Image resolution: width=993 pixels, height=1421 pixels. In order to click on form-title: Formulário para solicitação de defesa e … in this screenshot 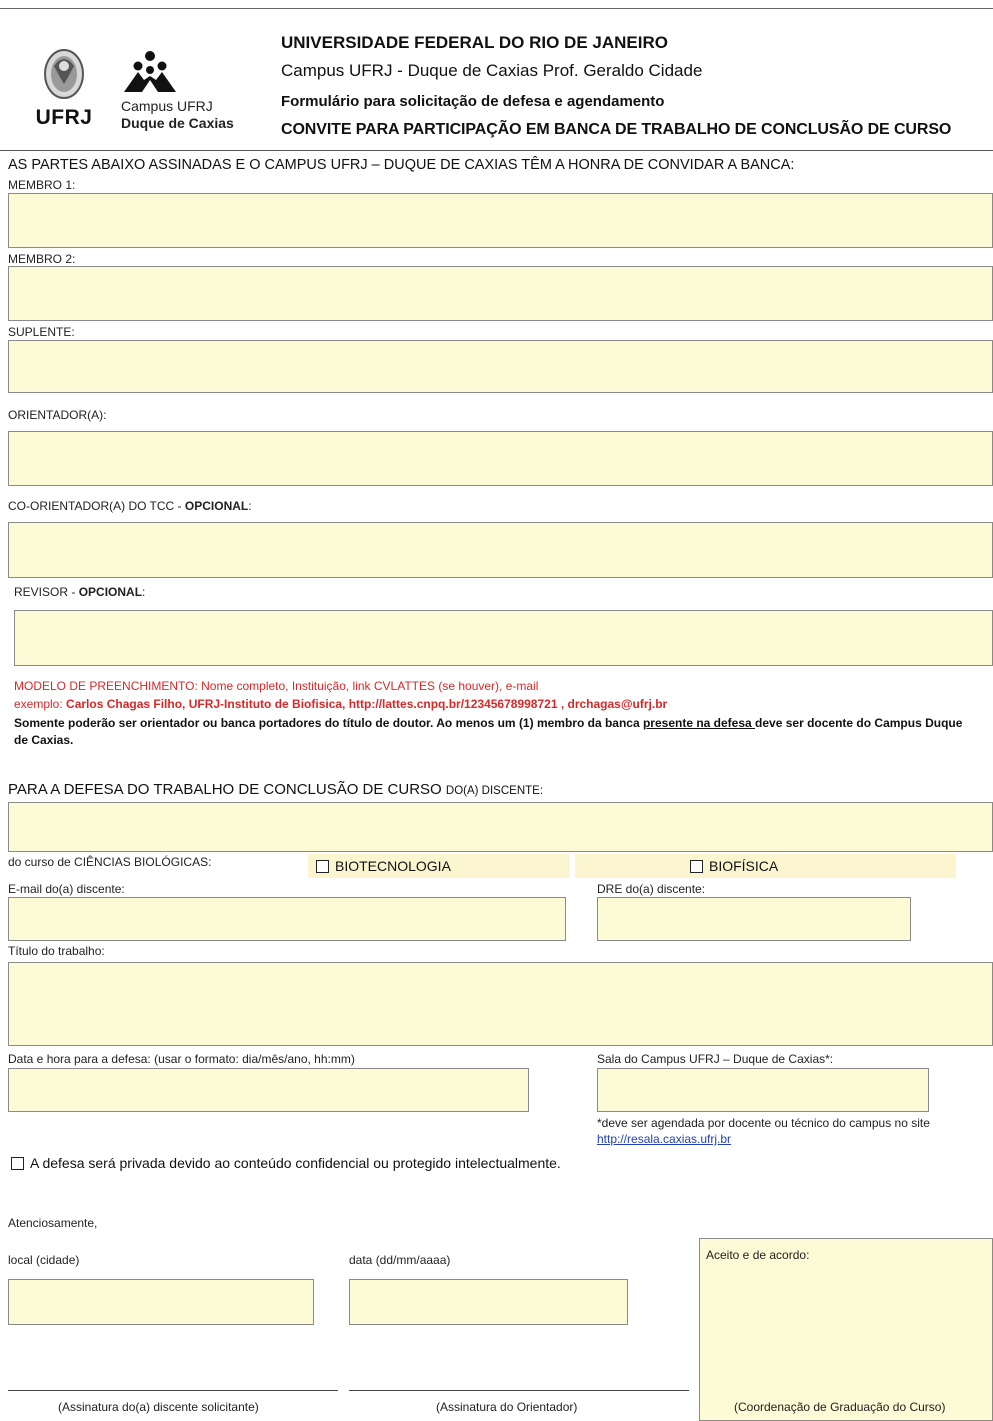, I will do `click(473, 101)`.